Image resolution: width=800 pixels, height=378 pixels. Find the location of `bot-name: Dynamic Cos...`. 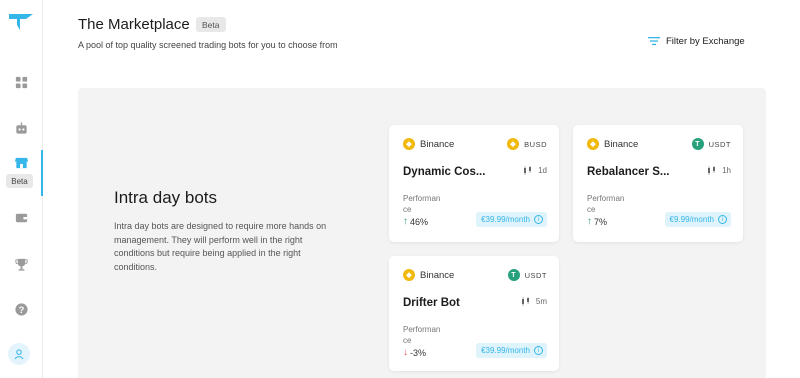

bot-name: Dynamic Cos... is located at coordinates (444, 172).